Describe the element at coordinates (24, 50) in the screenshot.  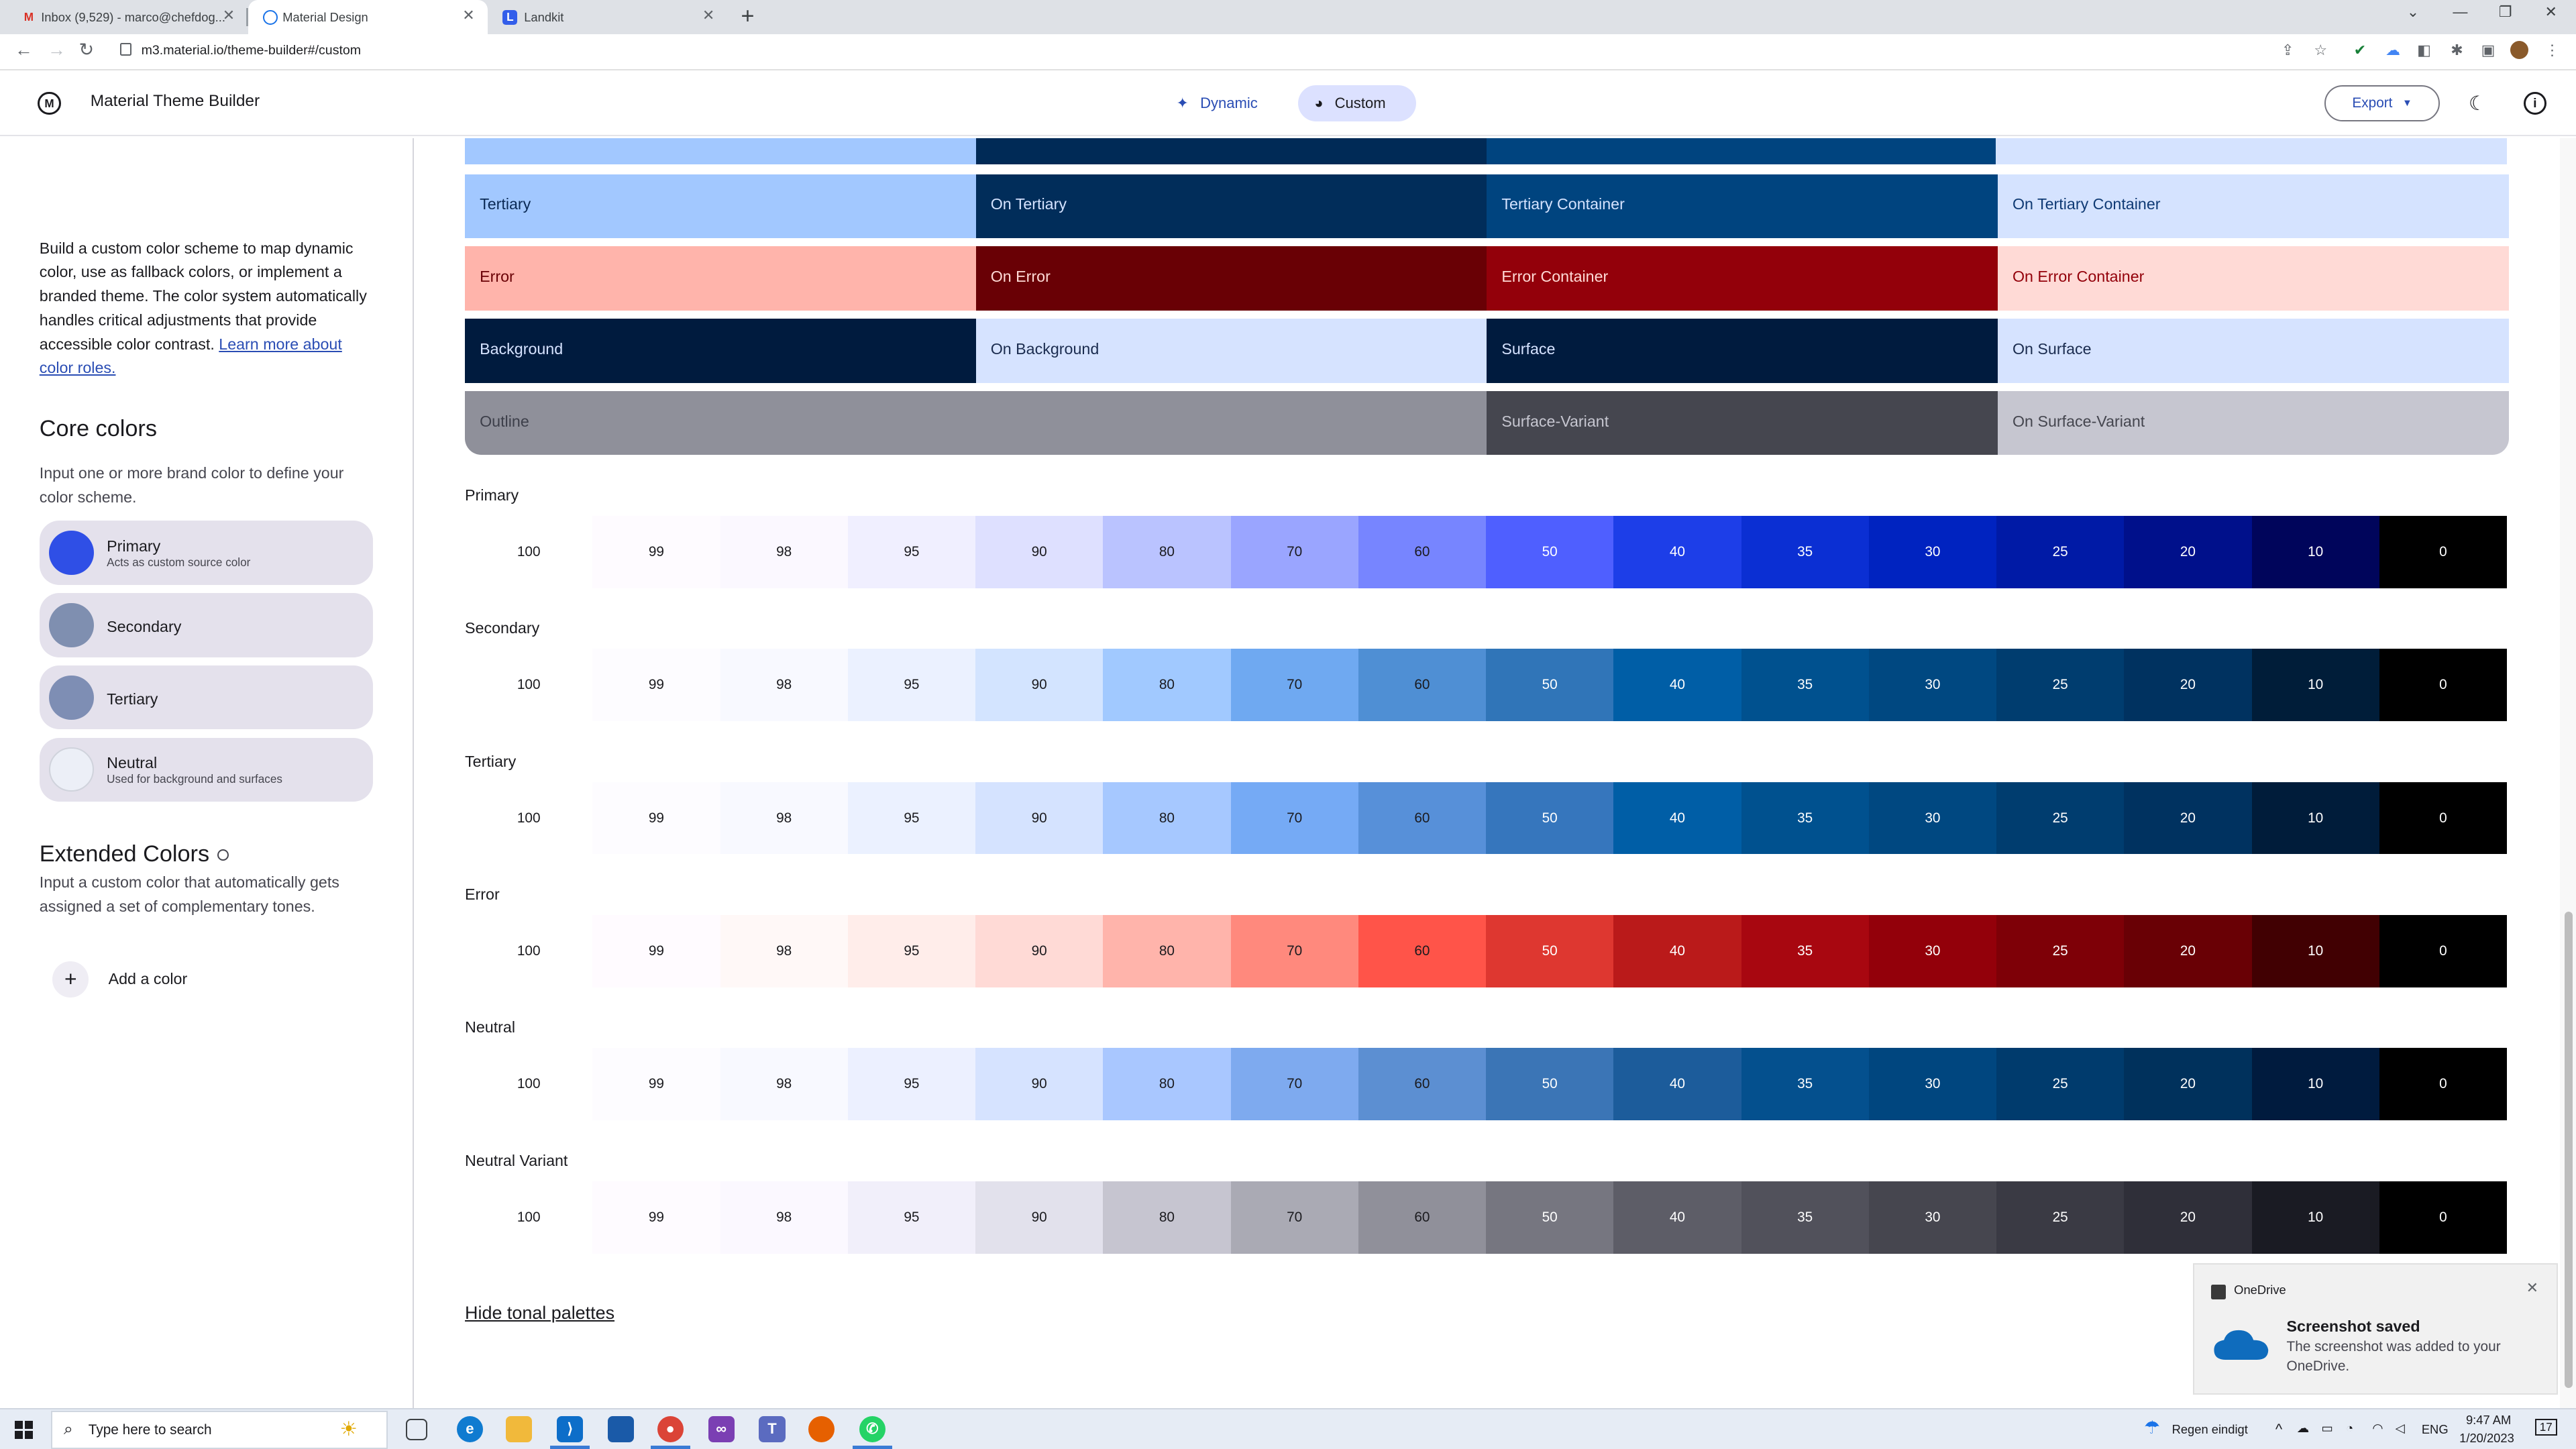
I see `back-icon: ←` at that location.